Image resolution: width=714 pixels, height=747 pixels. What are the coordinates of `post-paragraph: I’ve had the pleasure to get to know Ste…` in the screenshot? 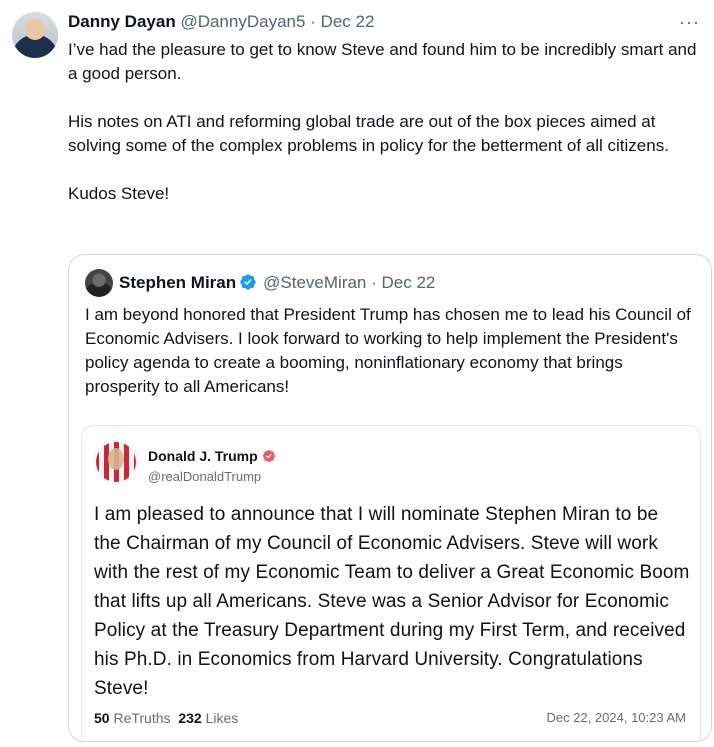 It's located at (382, 61).